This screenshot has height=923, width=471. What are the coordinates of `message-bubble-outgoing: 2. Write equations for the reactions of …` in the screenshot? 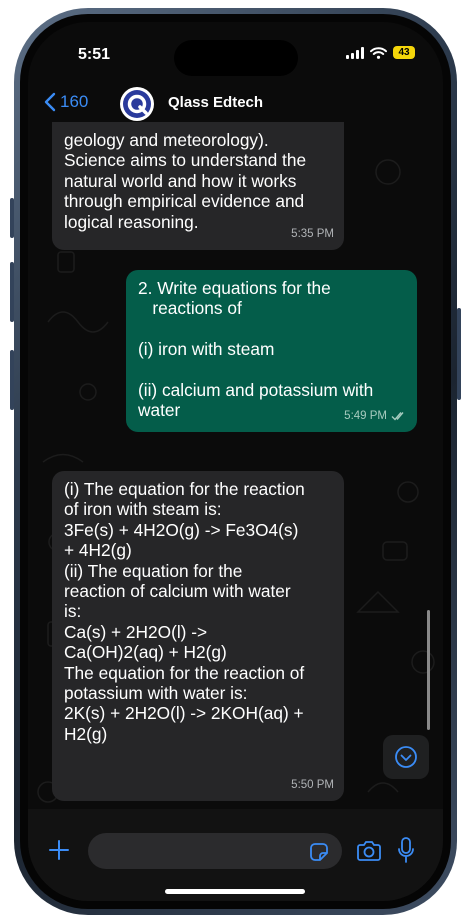 It's located at (271, 351).